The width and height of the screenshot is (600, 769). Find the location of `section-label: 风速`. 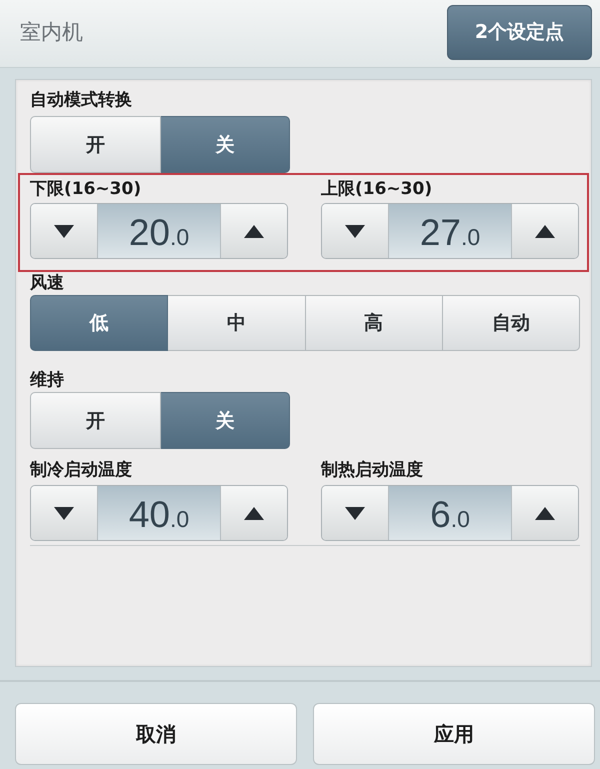

section-label: 风速 is located at coordinates (47, 283).